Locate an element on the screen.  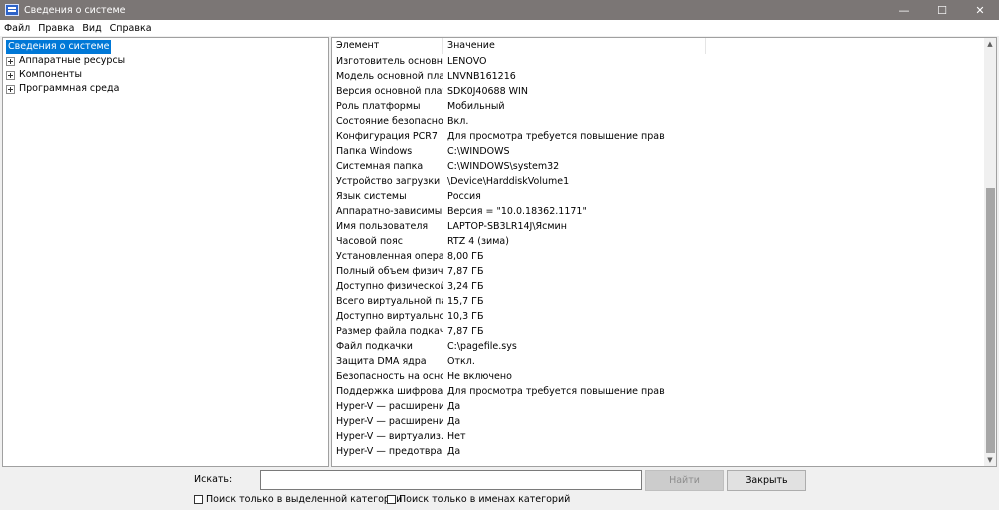
table-row: Размер файла подкачки 7,87 ГБ is located at coordinates (658, 331).